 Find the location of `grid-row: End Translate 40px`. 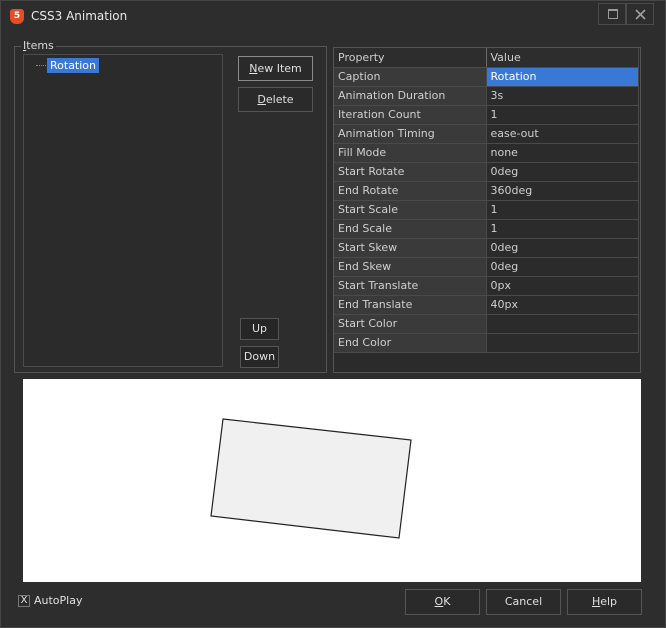

grid-row: End Translate 40px is located at coordinates (486, 305).